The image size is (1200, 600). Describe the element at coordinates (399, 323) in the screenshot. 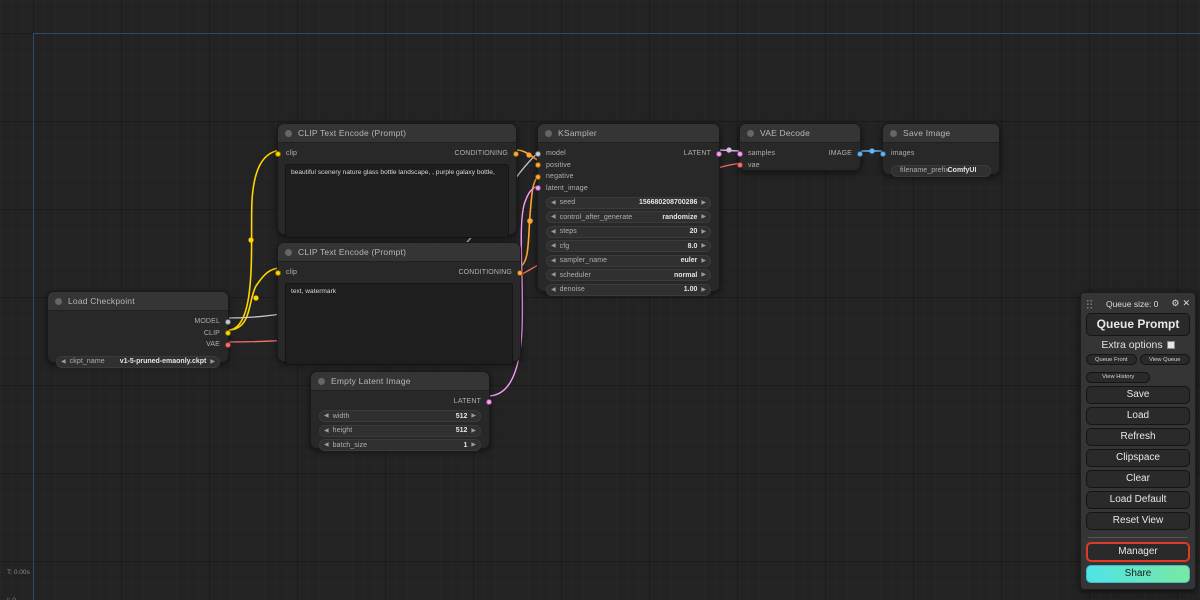

I see `prompt-textarea: text, watermark` at that location.